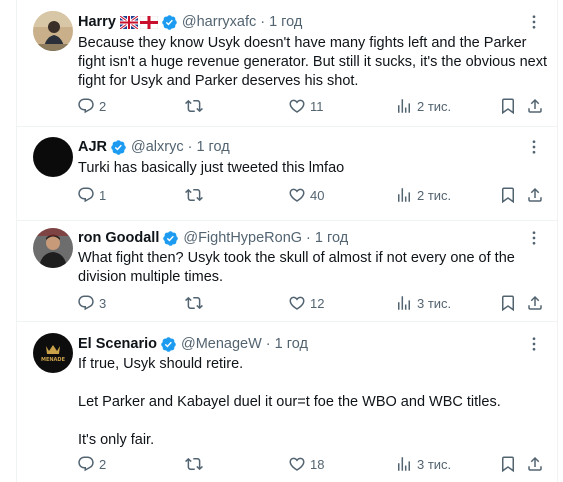  What do you see at coordinates (242, 238) in the screenshot?
I see `user-handle: @FightHypeRonG` at bounding box center [242, 238].